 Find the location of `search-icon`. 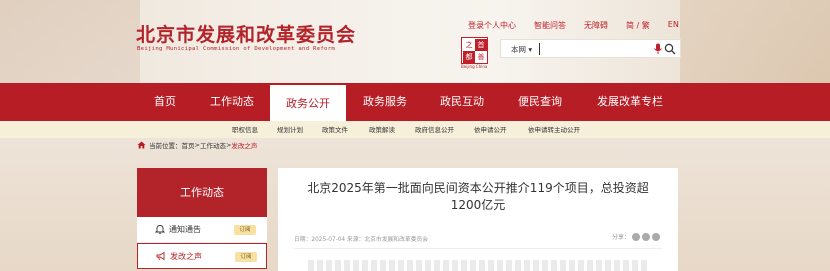

search-icon is located at coordinates (670, 49).